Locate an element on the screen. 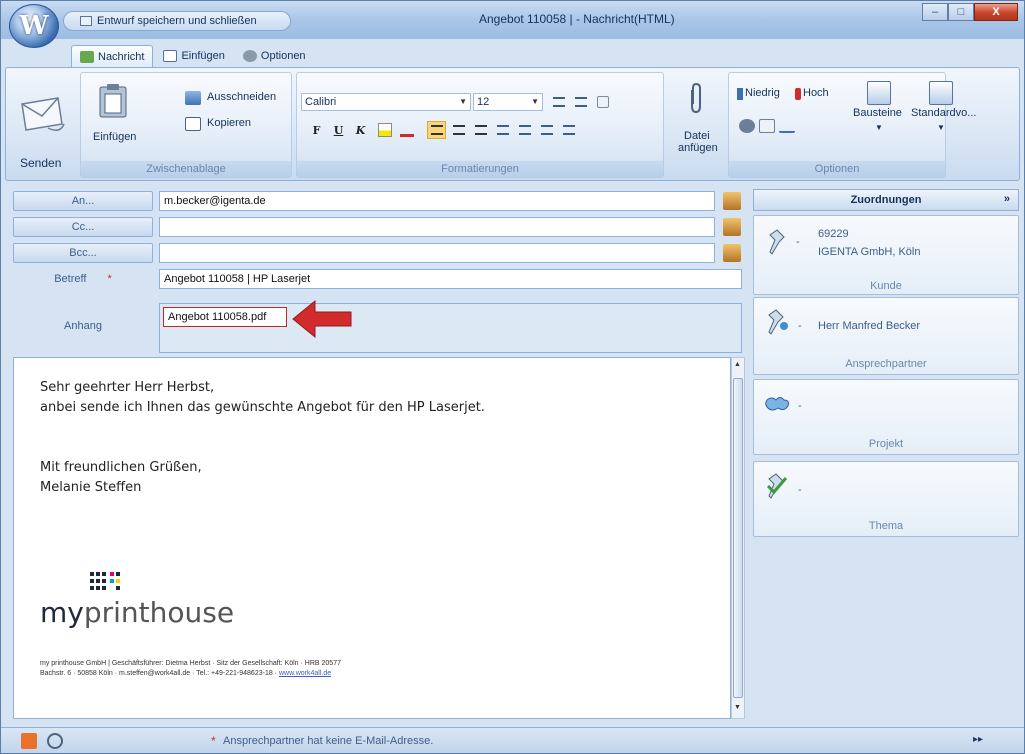  priority-low-button: Niedrig is located at coordinates (765, 95).